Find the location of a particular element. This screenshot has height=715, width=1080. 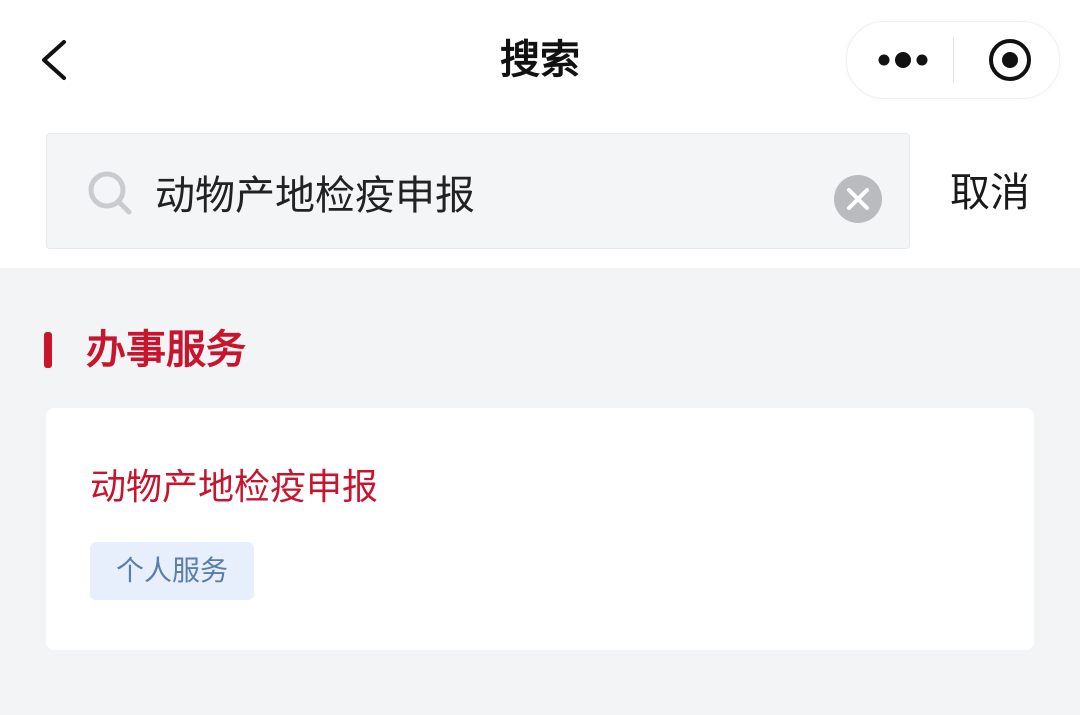

search-box is located at coordinates (478, 191).